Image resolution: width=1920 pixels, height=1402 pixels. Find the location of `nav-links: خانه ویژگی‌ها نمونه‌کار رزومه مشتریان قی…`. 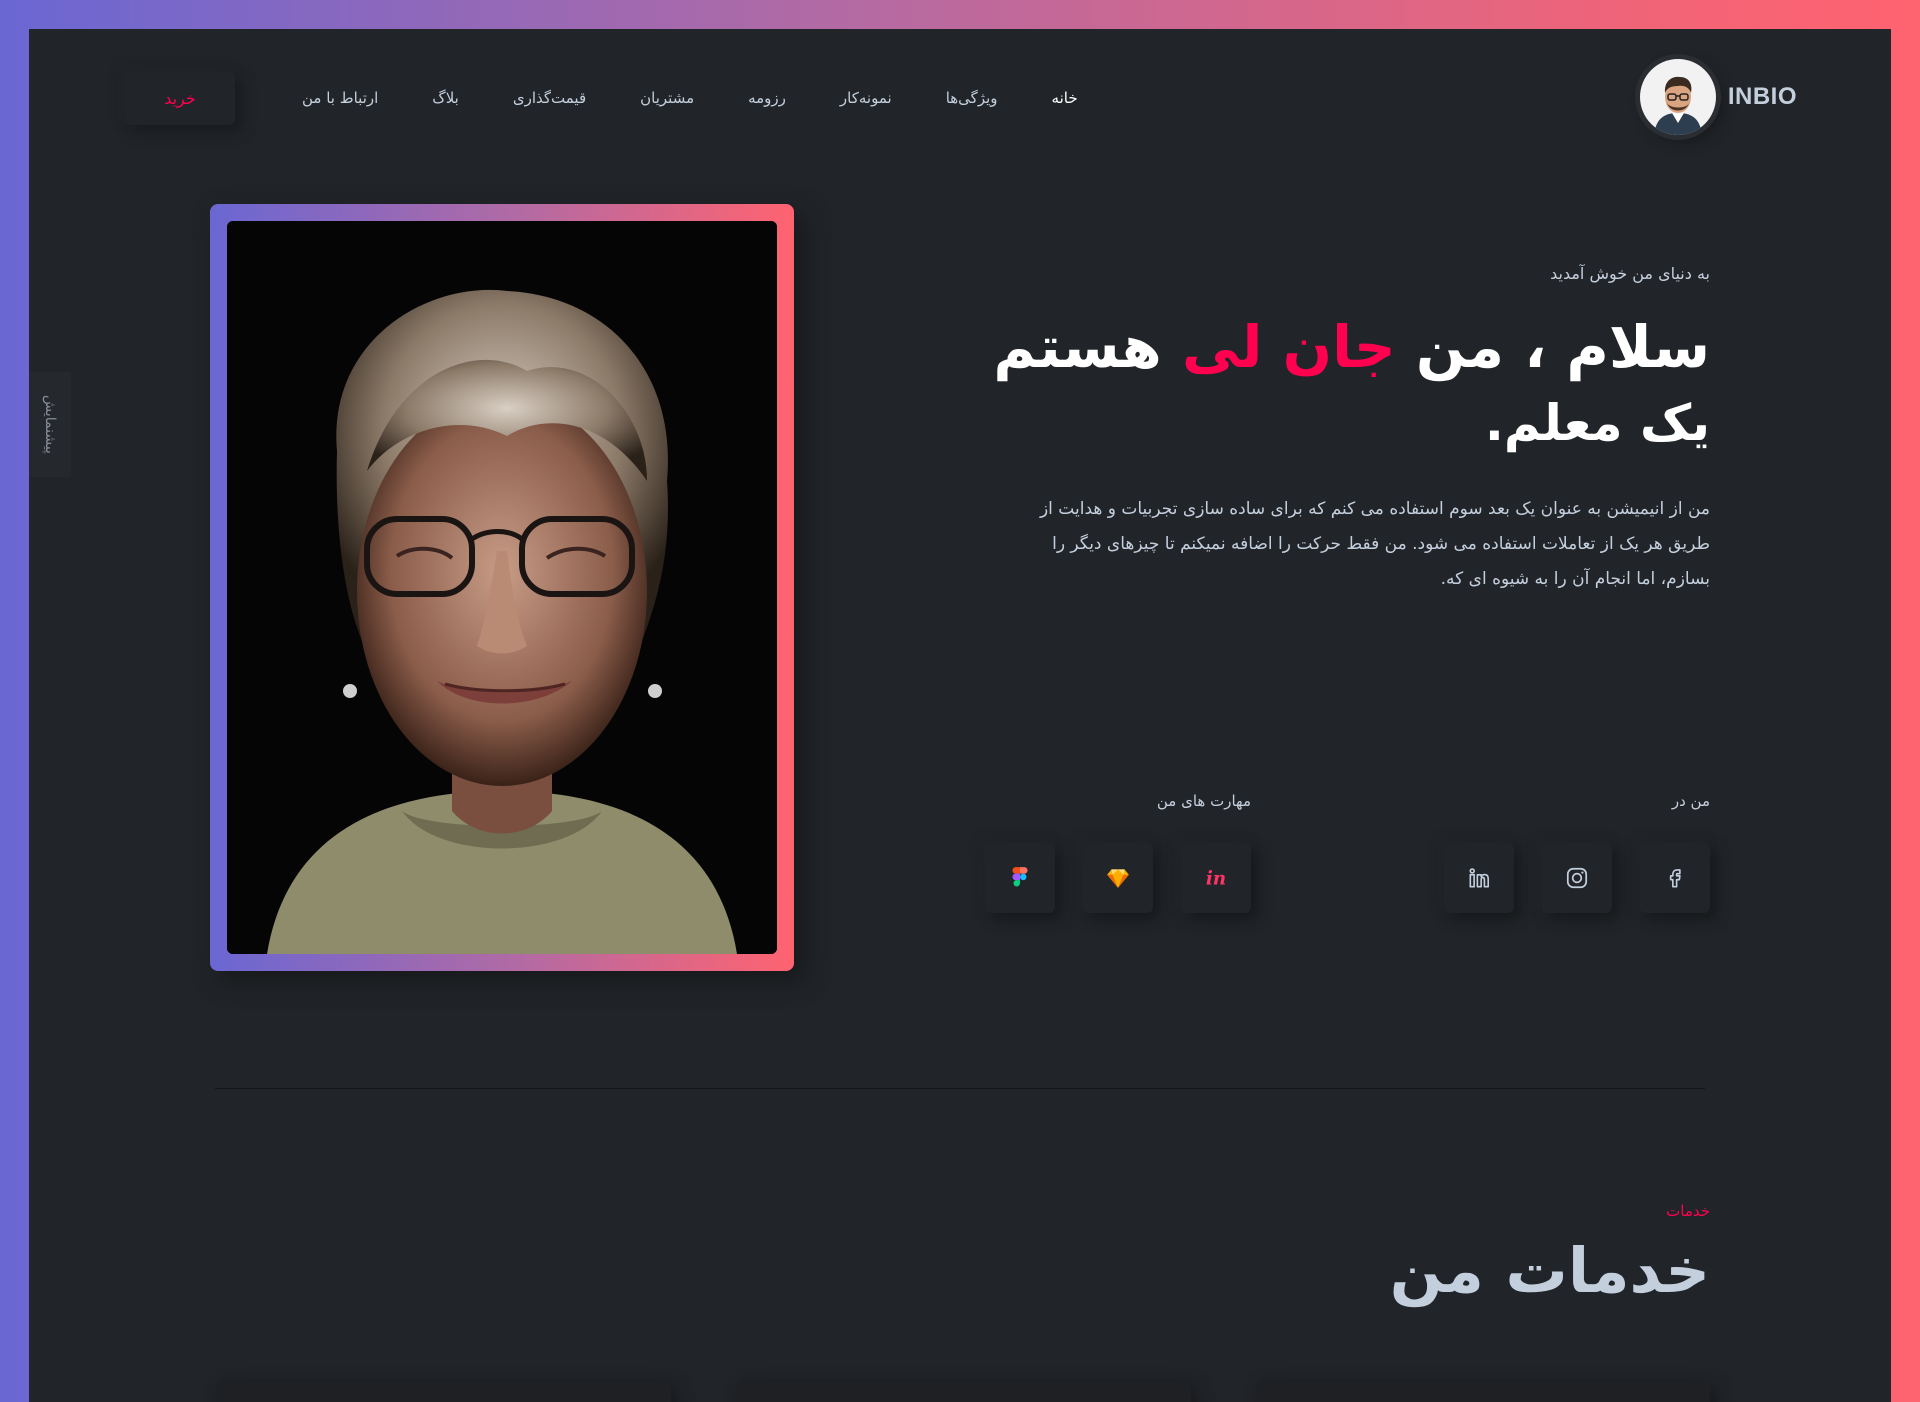

nav-links: خانه ویژگی‌ها نمونه‌کار رزومه مشتریان قی… is located at coordinates (690, 98).